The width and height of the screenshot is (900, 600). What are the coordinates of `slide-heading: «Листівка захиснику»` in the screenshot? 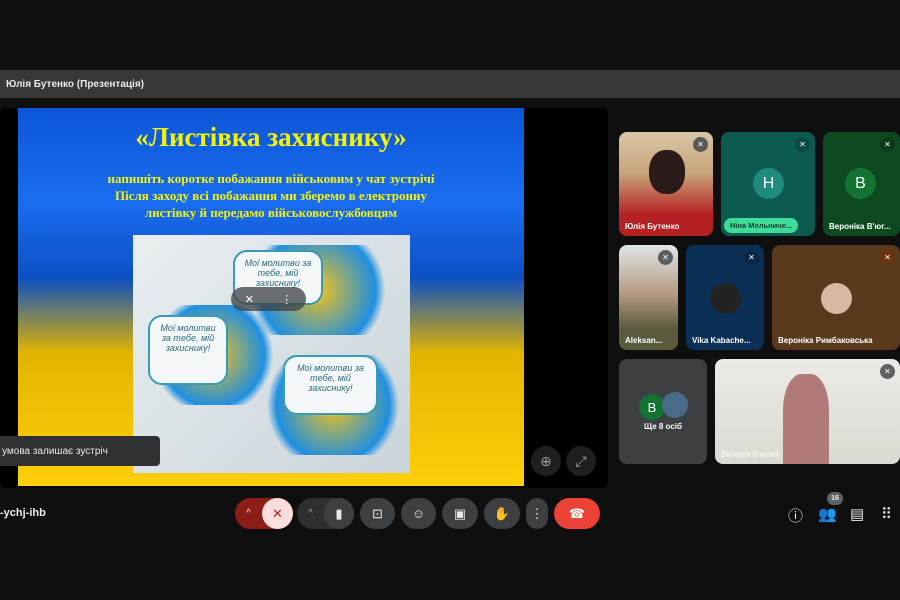 It's located at (271, 137).